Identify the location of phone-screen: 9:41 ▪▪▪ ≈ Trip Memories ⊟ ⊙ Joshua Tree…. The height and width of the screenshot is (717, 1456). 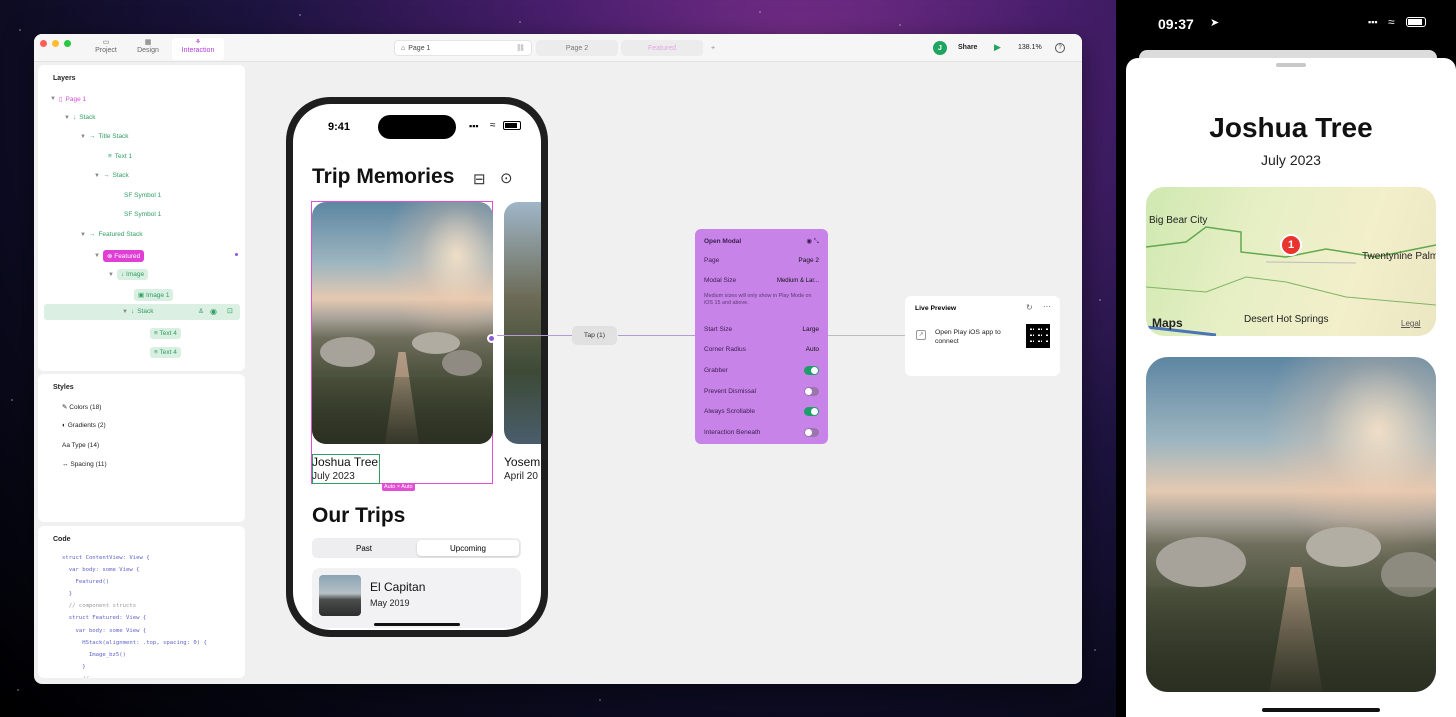
(417, 367).